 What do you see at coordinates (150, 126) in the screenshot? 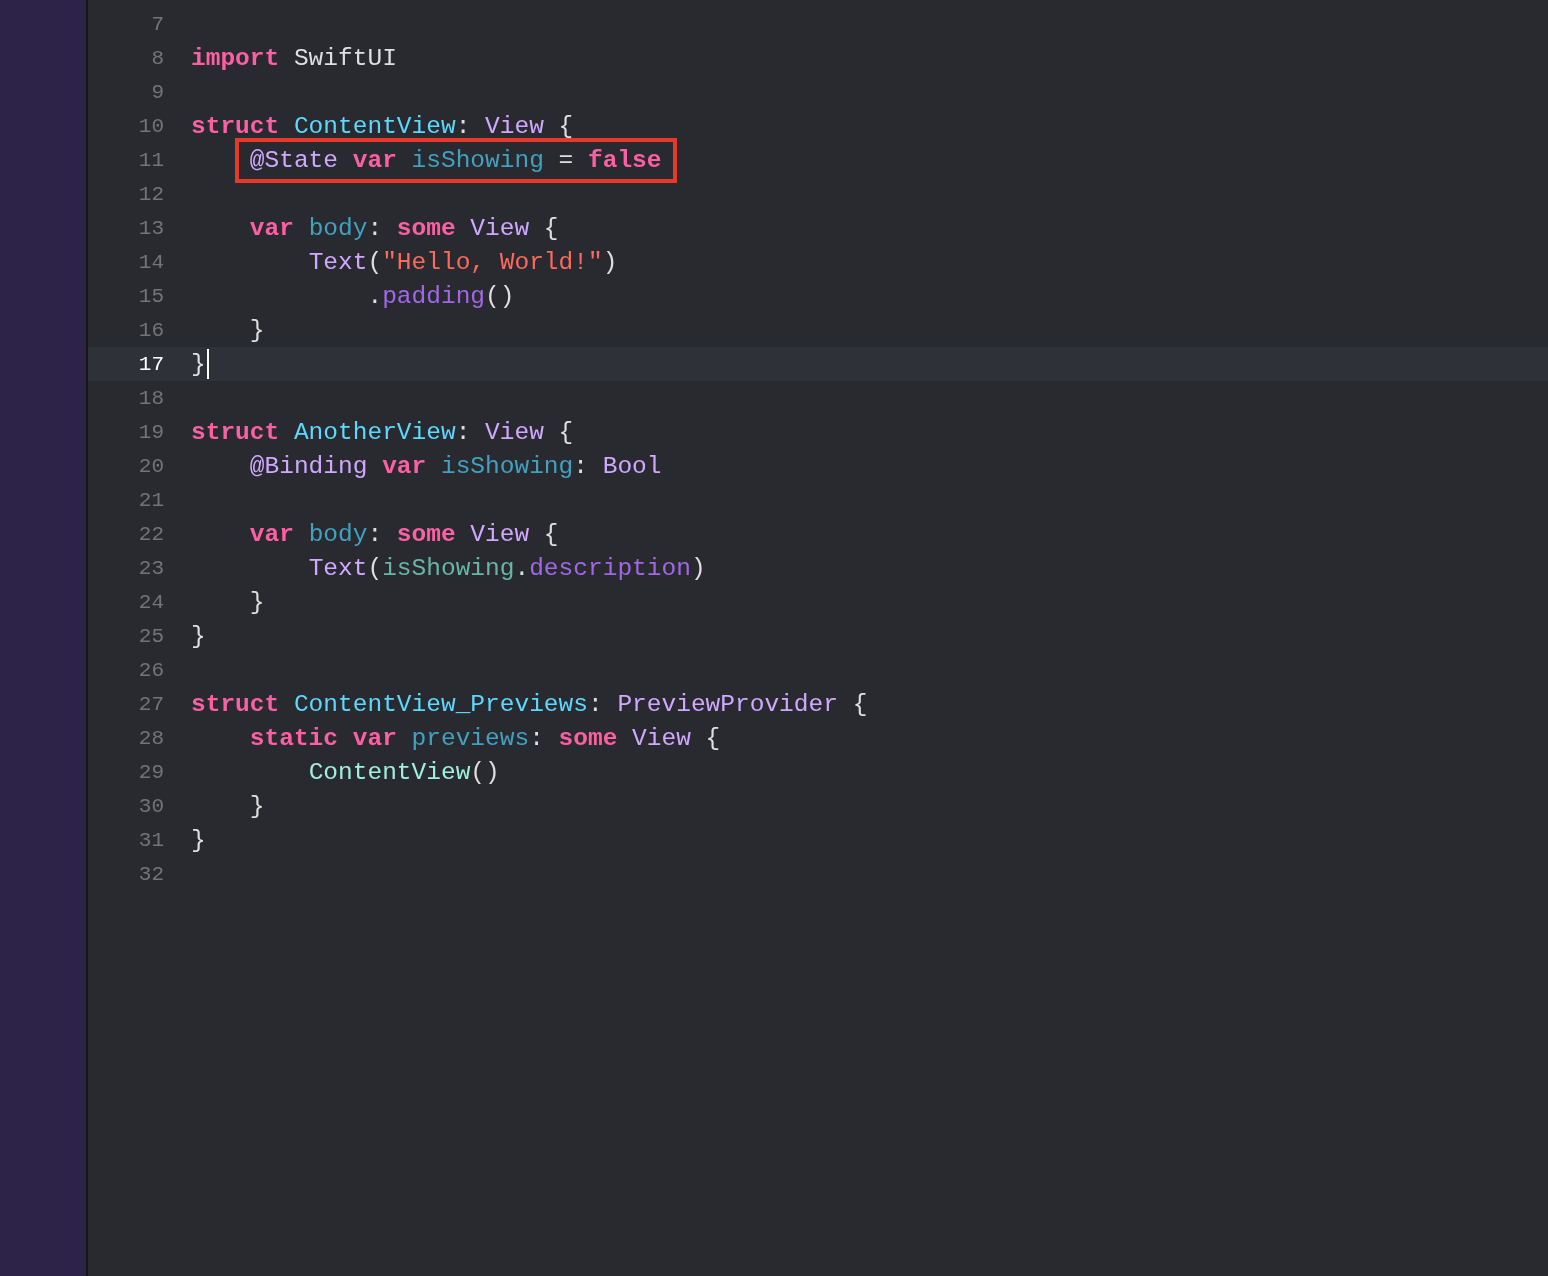
I see `line-number: 10` at bounding box center [150, 126].